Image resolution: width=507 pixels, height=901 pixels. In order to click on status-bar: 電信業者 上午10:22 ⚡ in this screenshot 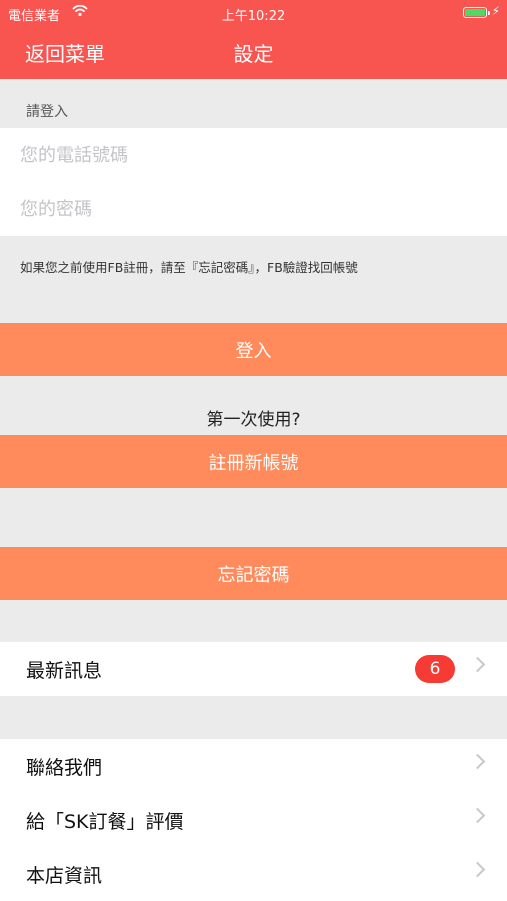, I will do `click(253, 13)`.